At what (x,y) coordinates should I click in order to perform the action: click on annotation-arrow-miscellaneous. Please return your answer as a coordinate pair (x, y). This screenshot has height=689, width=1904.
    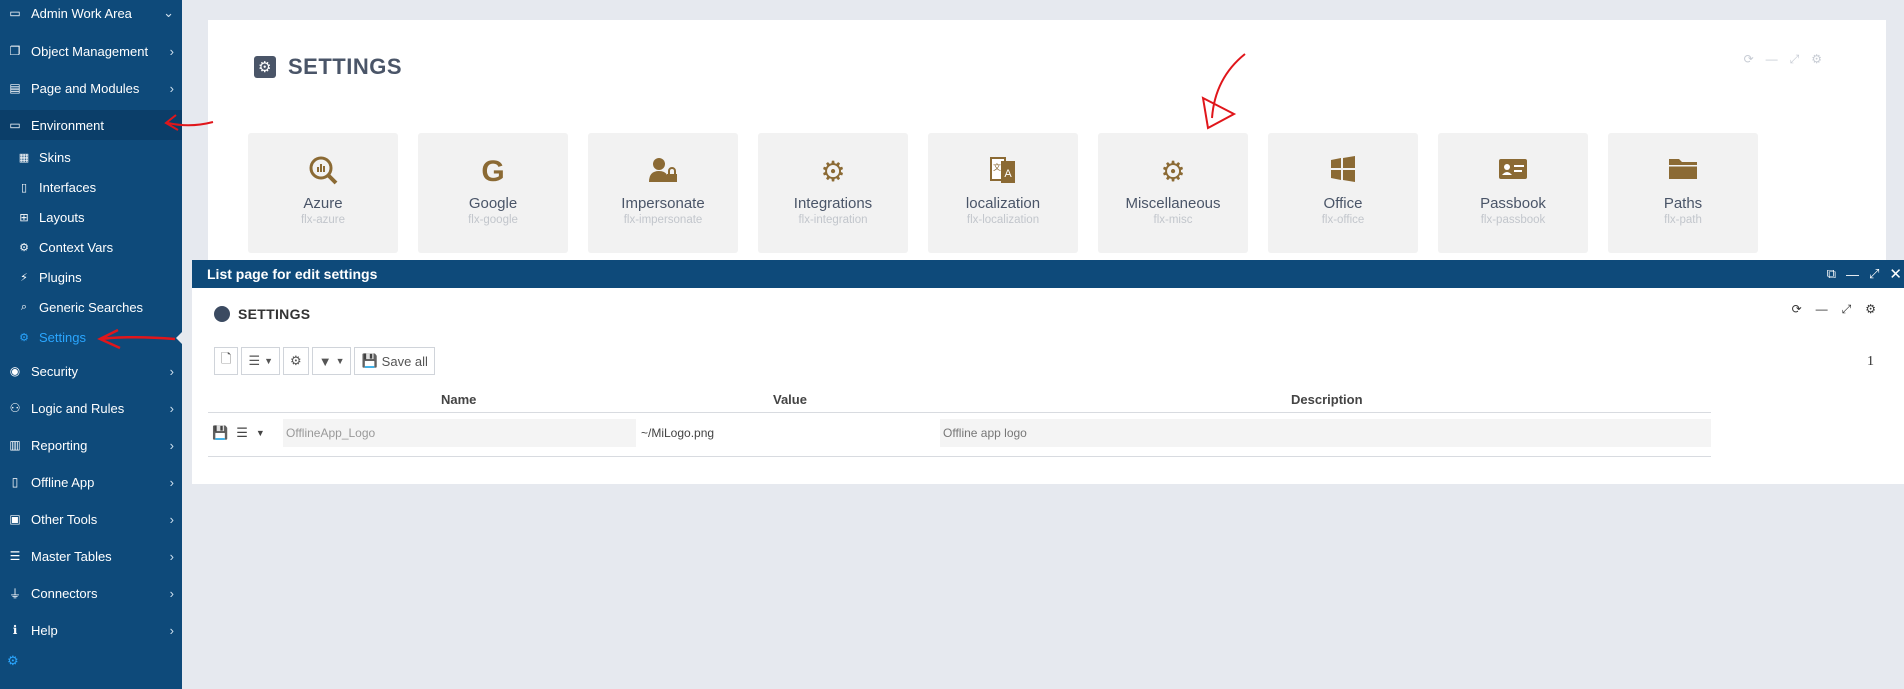
    Looking at the image, I should click on (1223, 91).